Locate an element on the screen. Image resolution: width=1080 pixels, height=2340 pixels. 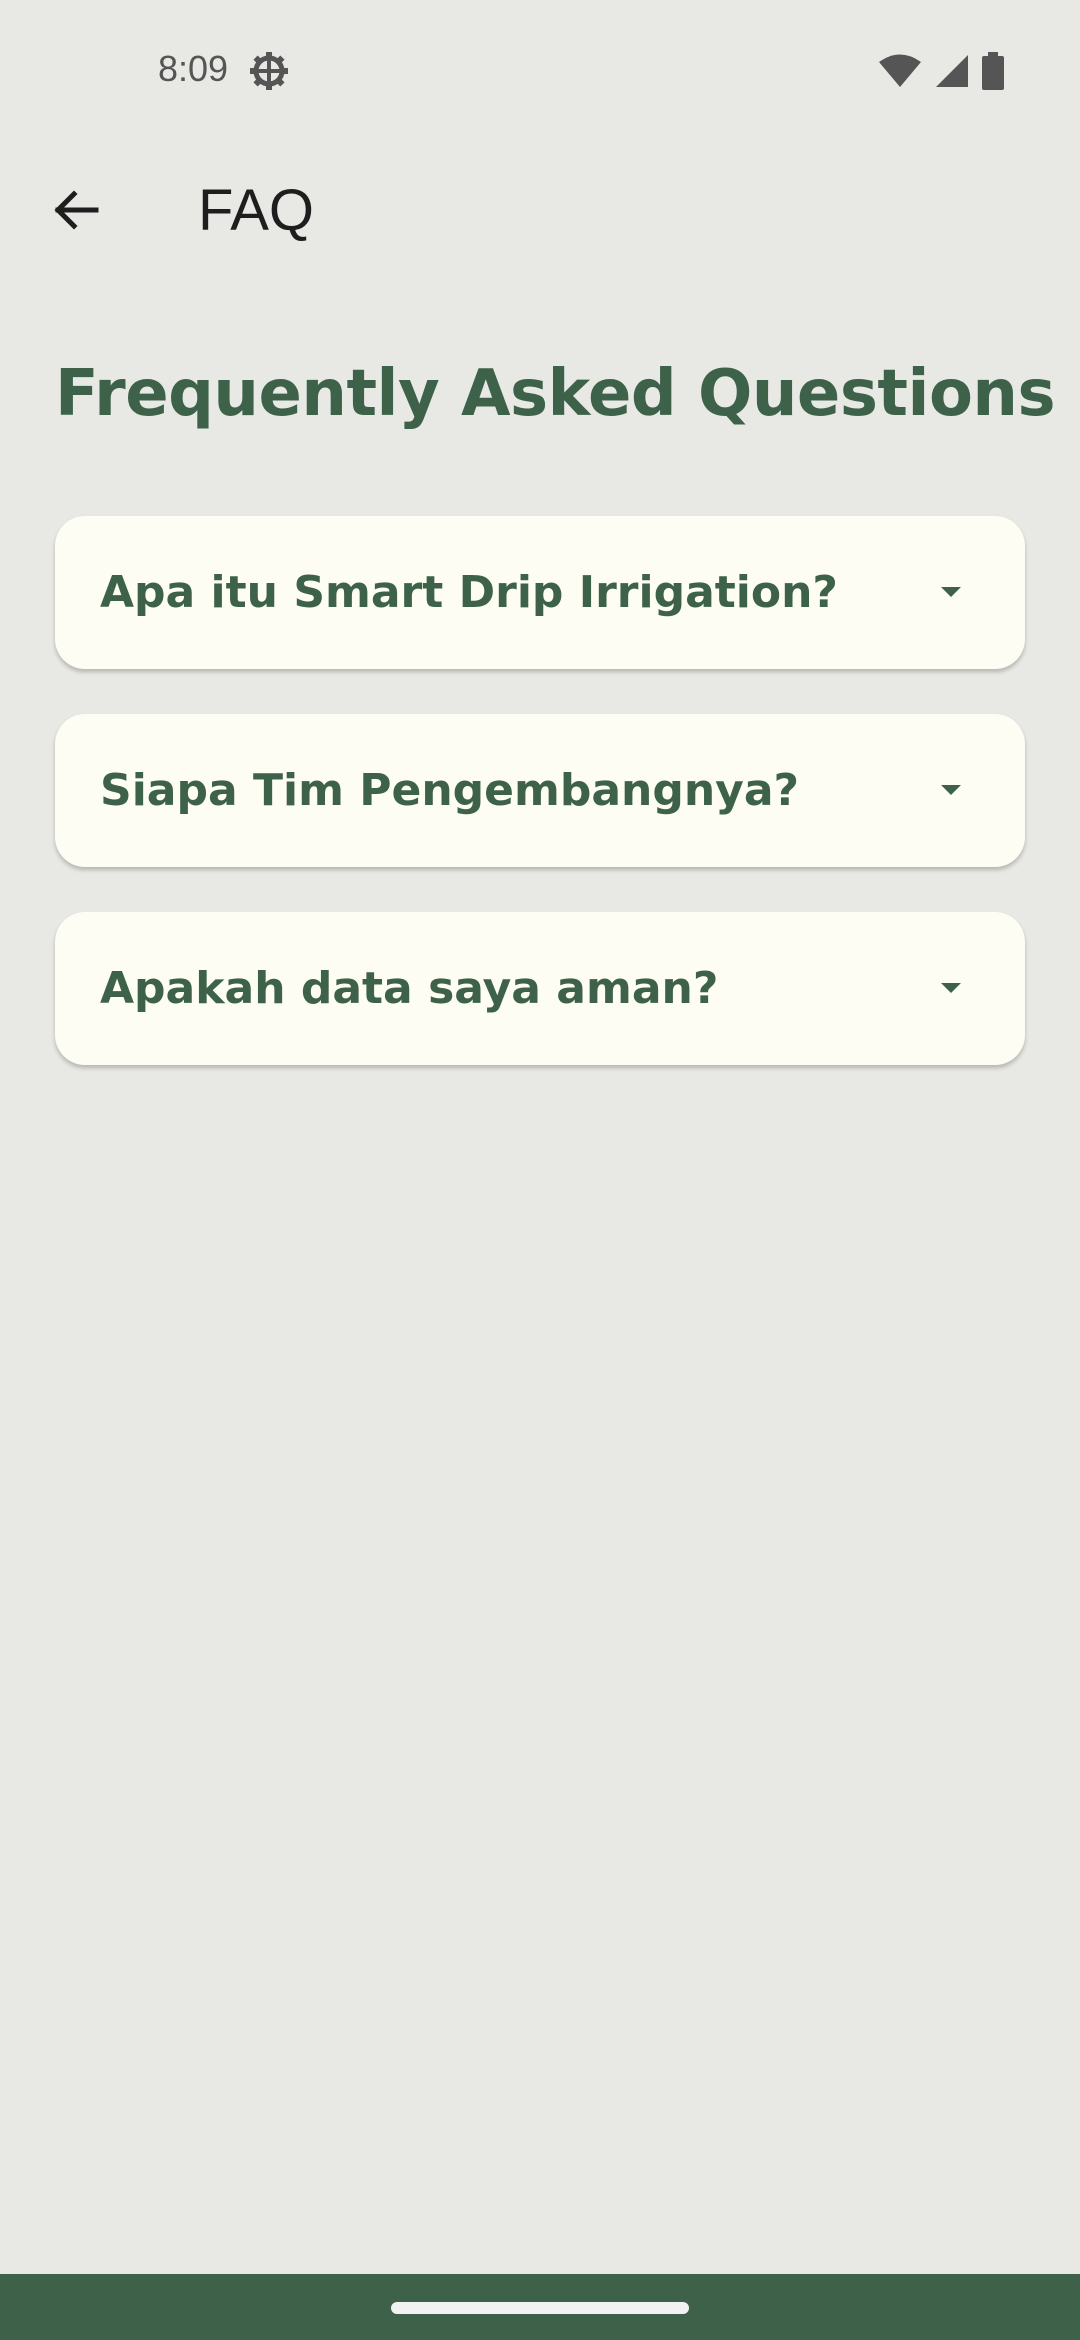
status-icons is located at coordinates (941, 73).